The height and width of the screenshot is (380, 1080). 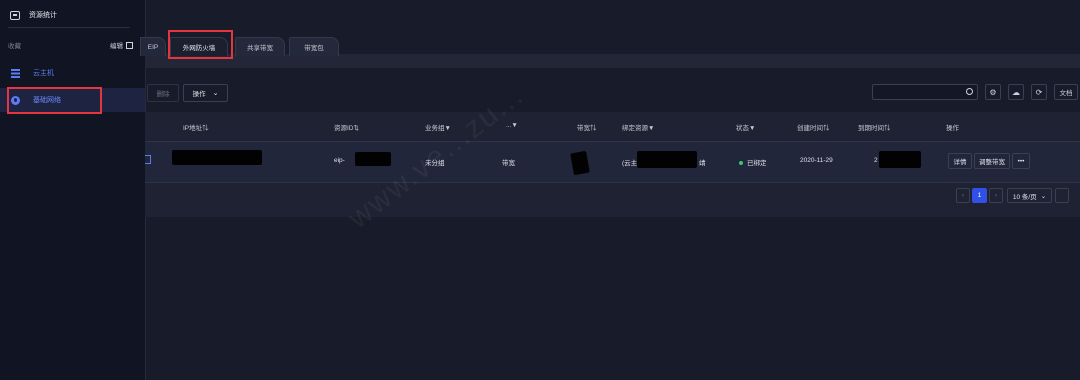 I want to click on redacted-ip, so click(x=217, y=157).